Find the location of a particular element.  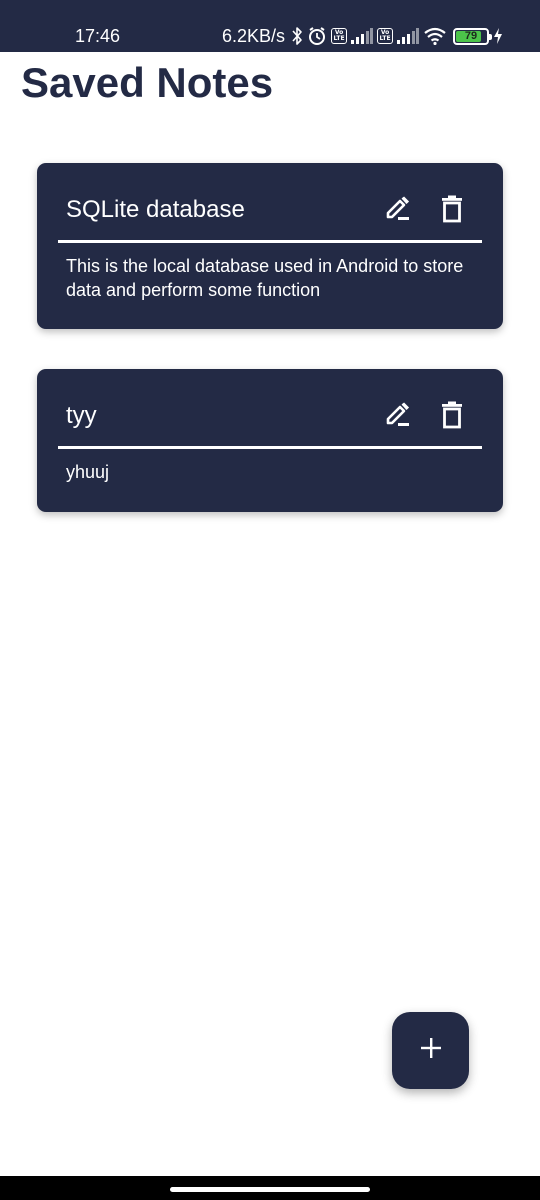

battery-icon: 79 is located at coordinates (473, 36).